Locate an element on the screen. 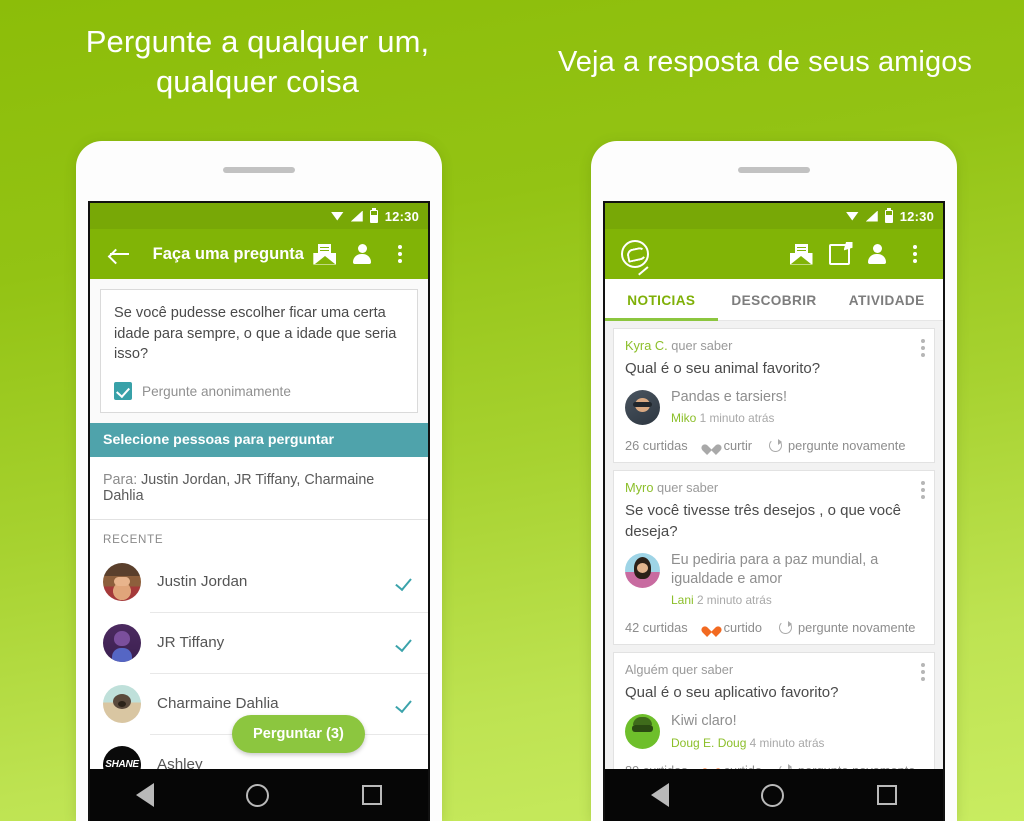 The height and width of the screenshot is (821, 1024). recipients-label: Para: is located at coordinates (120, 480).